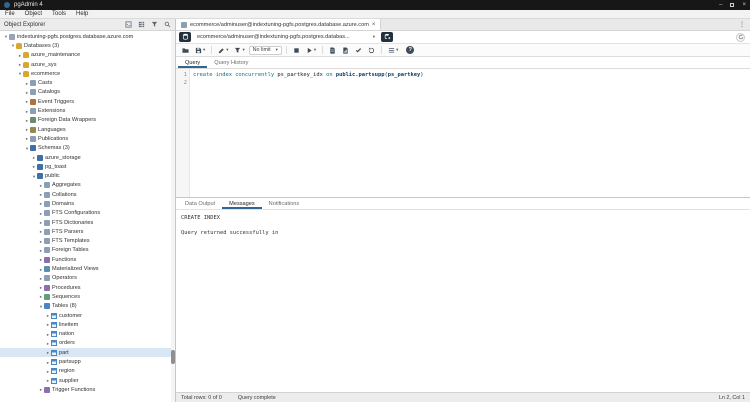 The image size is (750, 402). I want to click on tree-item-aggregates: ▸ Aggregates, so click(87, 185).